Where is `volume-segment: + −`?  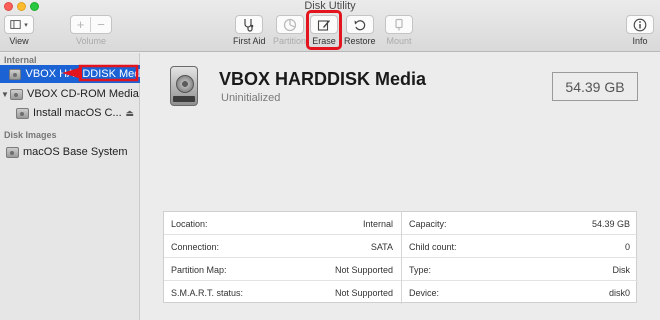 volume-segment: + − is located at coordinates (91, 24).